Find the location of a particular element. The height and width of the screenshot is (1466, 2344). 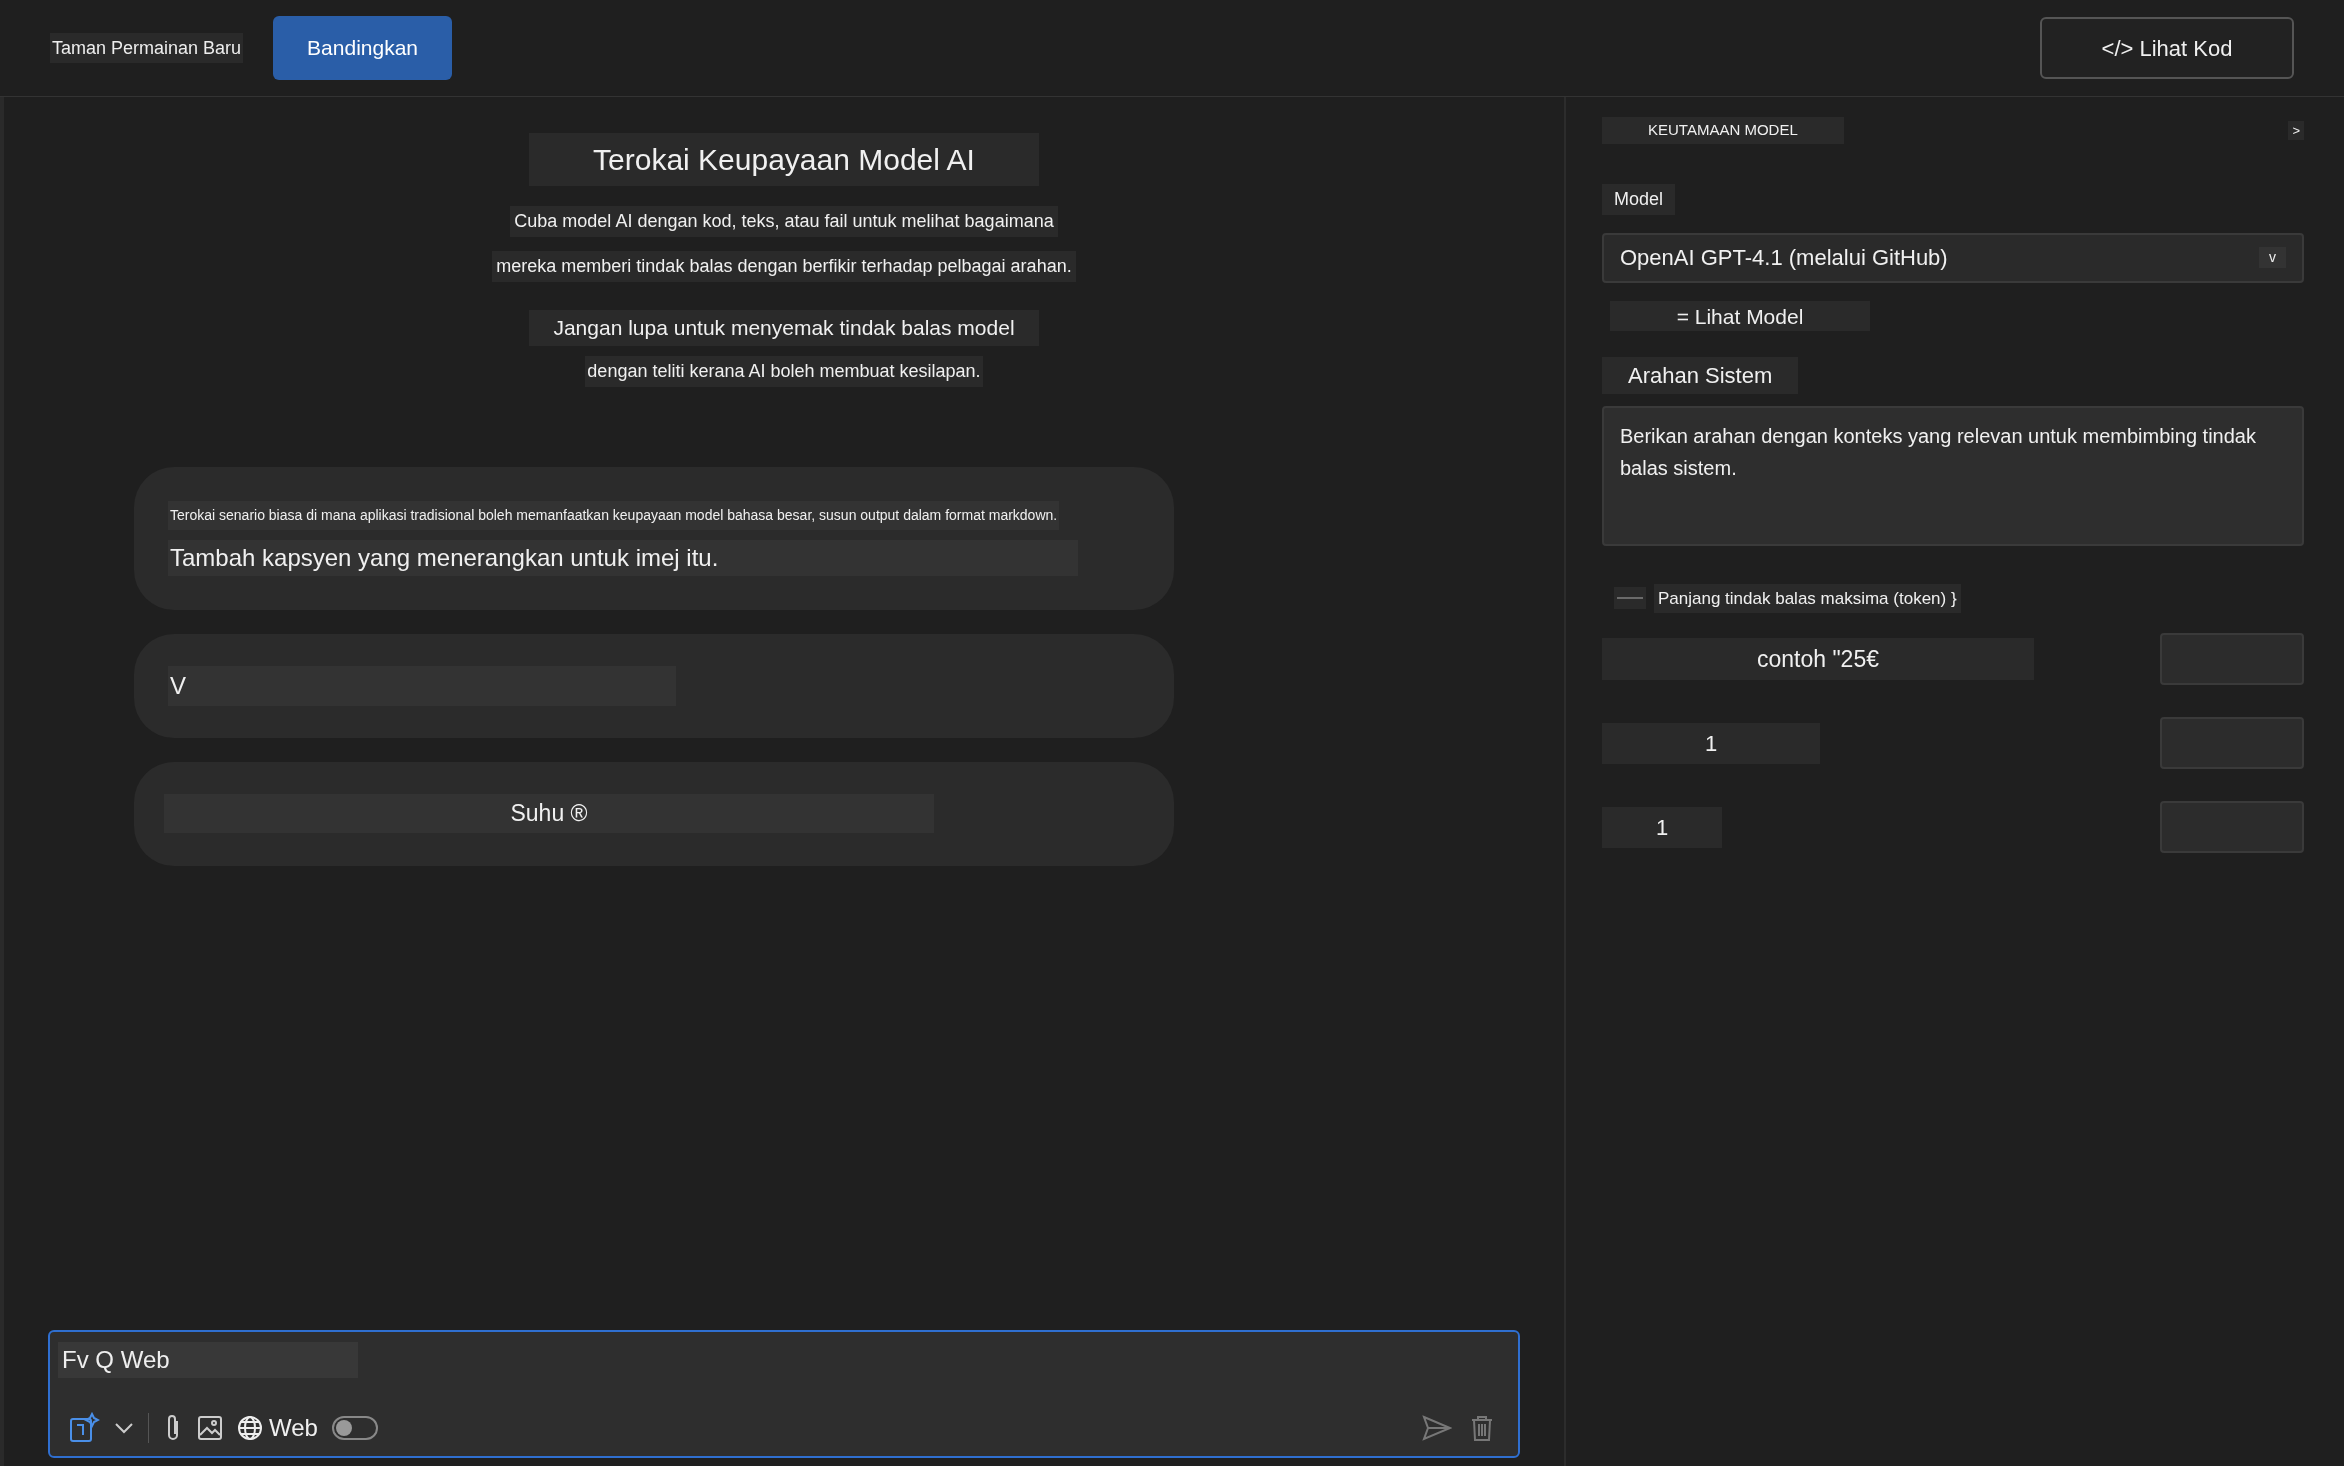

prompt-description: Terokai senario biasa di mana aplikasi tradisional boleh memanfaatkan keupayaan model bahasa besar, susun output dalam format markdown. is located at coordinates (614, 515).